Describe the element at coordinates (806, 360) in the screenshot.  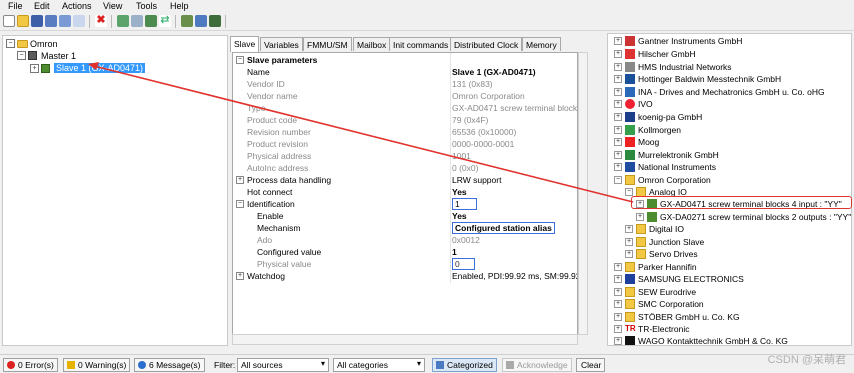
I see `watermark: CSDN @呆萌君` at that location.